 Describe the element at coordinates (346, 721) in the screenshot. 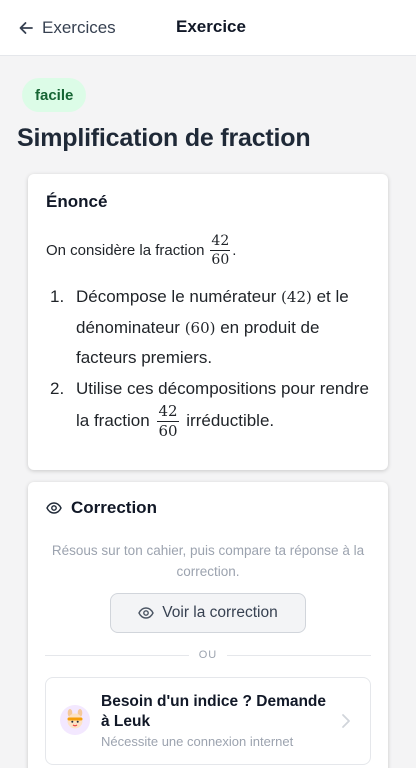

I see `chevron-right-icon` at that location.